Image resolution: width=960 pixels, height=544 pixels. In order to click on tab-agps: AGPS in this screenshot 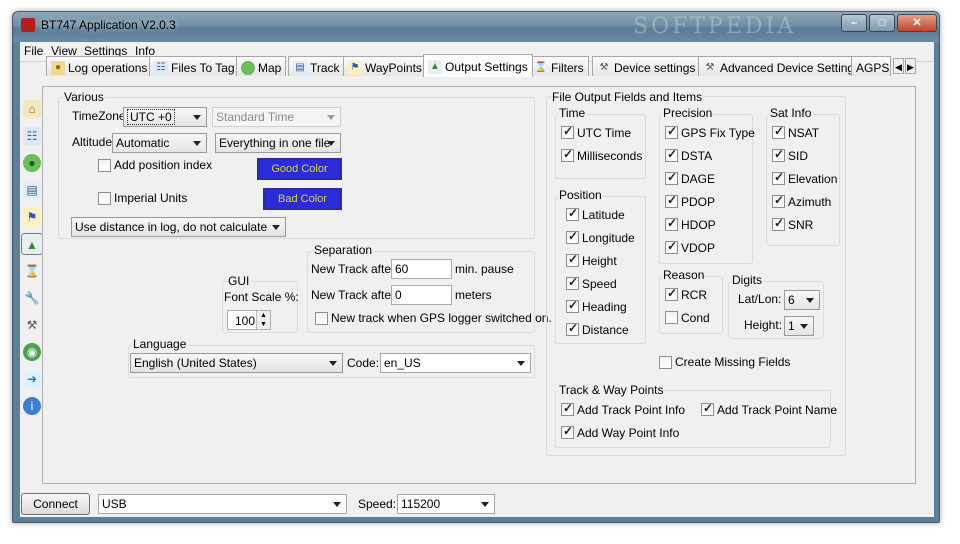, I will do `click(871, 66)`.